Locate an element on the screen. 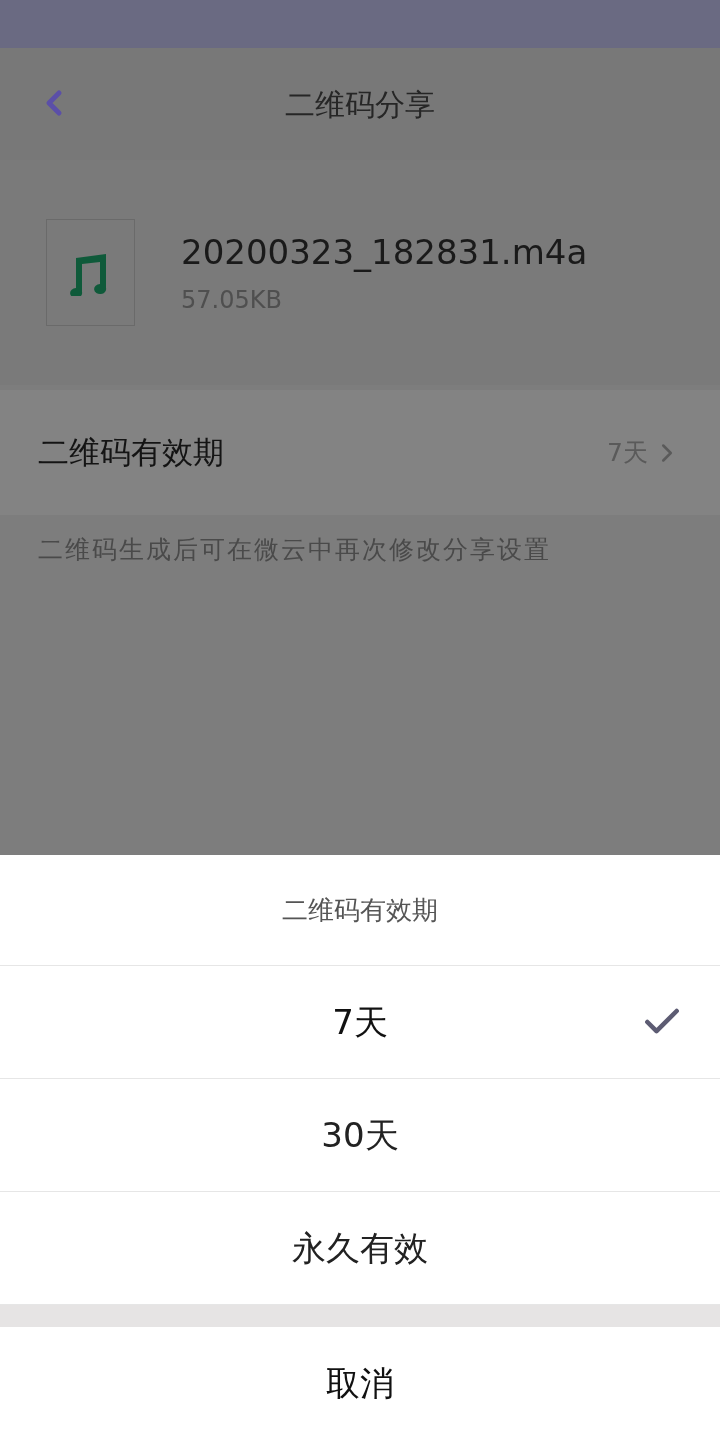 This screenshot has height=1440, width=720. sheet-title: 二维码有效期 is located at coordinates (360, 910).